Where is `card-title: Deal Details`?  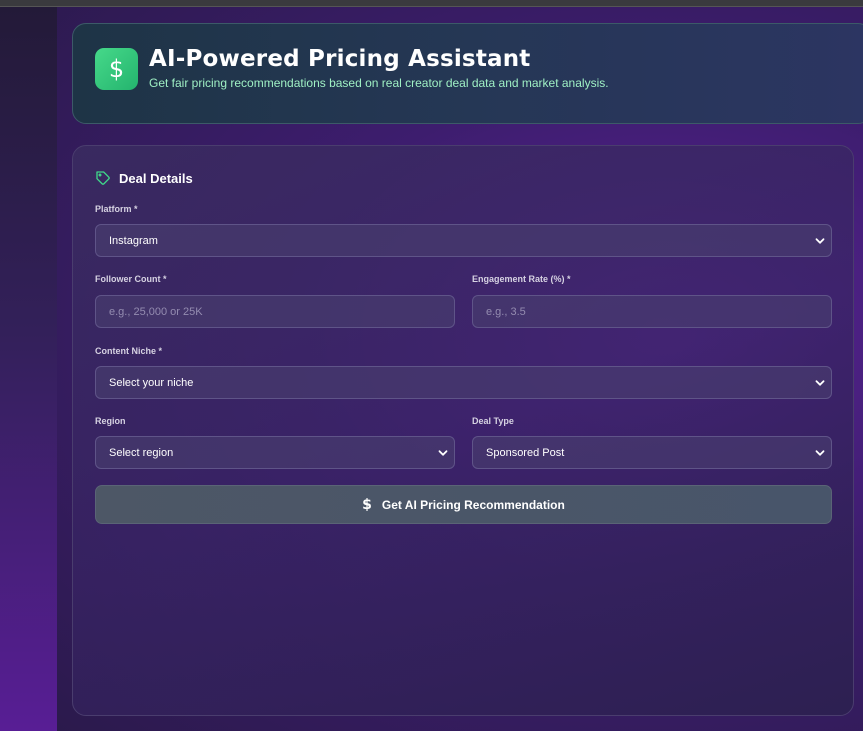 card-title: Deal Details is located at coordinates (156, 178).